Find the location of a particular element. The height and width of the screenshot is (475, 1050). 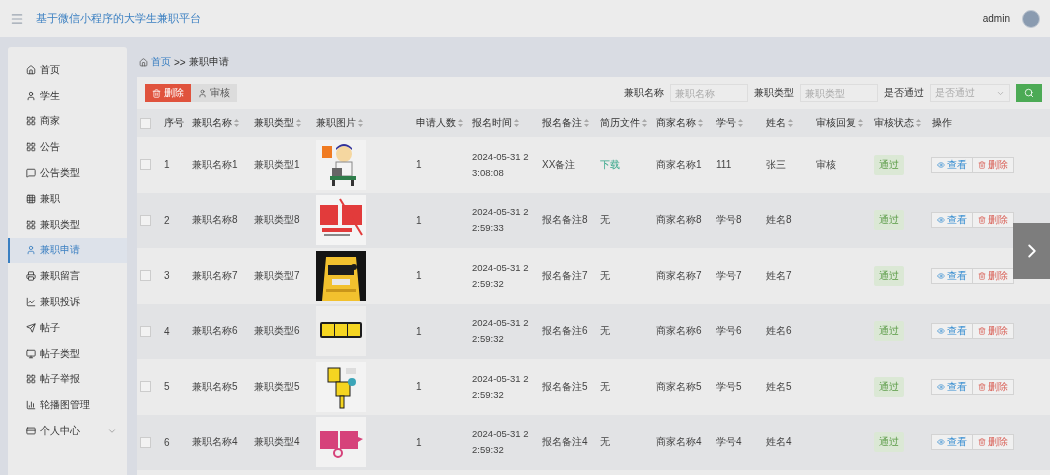

table-cell: 兼职名称8 is located at coordinates (215, 220).